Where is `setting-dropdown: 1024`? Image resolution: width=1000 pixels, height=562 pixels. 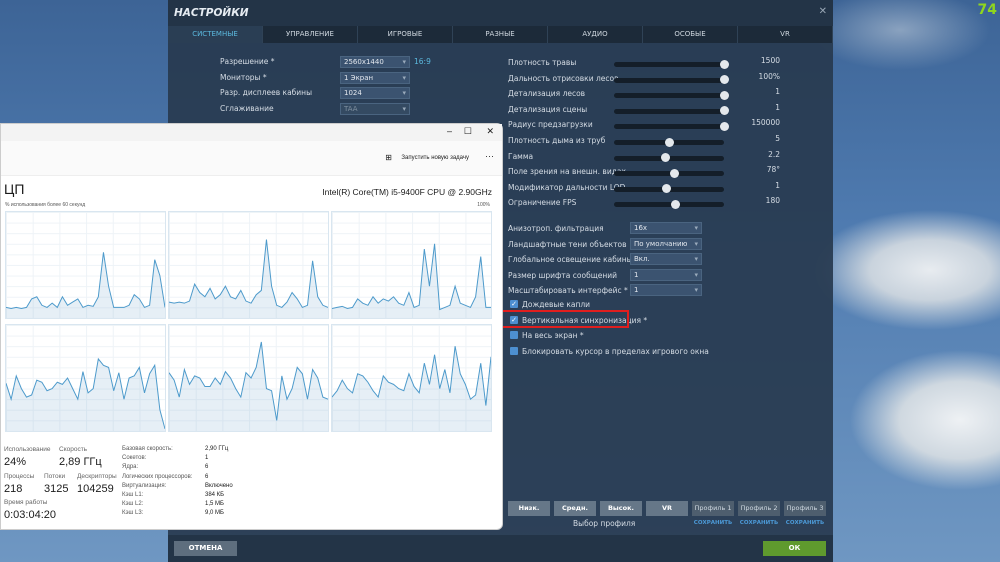
setting-dropdown: 1024 is located at coordinates (375, 93).